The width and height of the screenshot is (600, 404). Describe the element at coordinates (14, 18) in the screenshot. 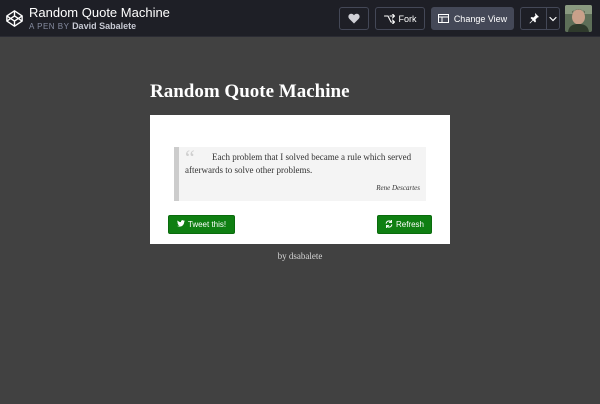

I see `codepen-logo-icon` at that location.